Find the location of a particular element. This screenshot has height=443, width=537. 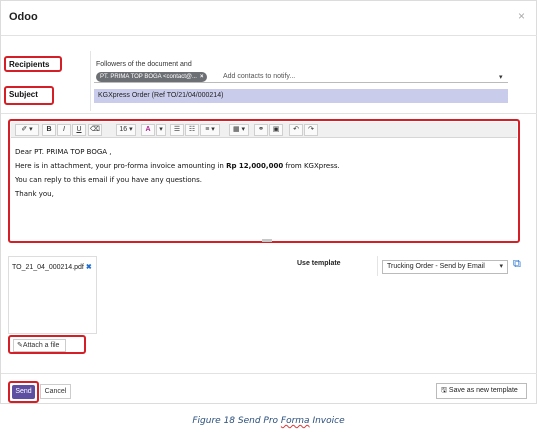

font-color-dropdown: ▾ is located at coordinates (161, 130).